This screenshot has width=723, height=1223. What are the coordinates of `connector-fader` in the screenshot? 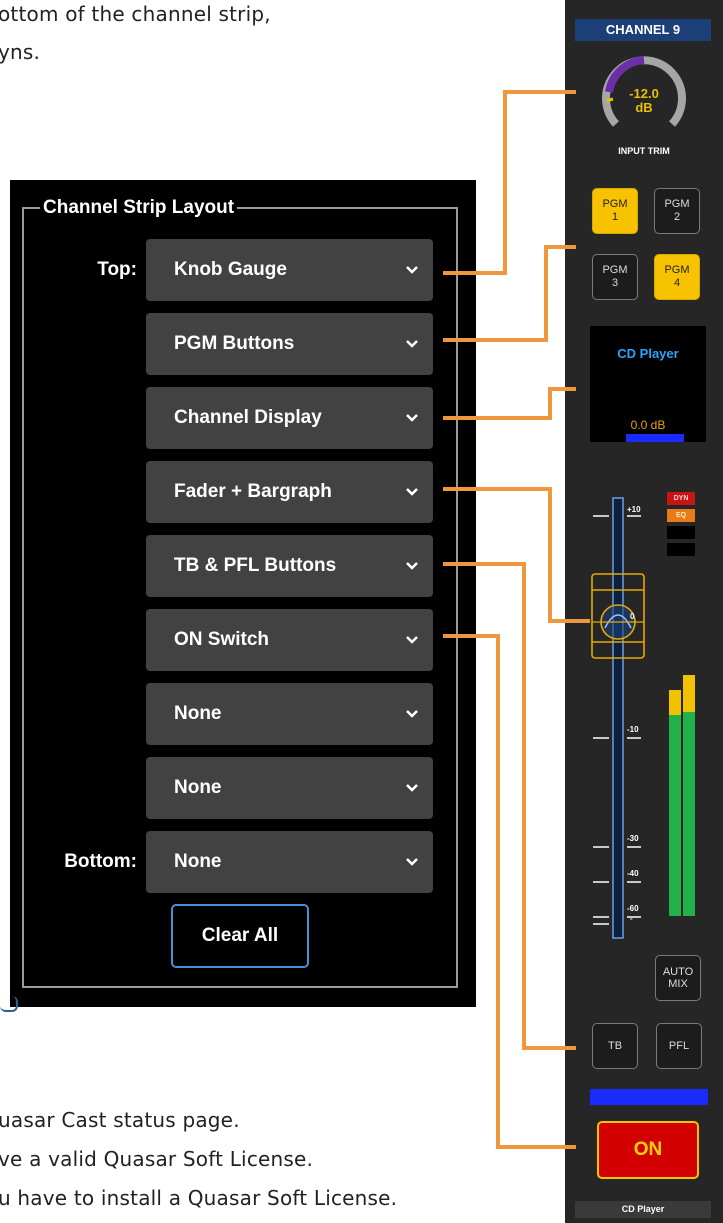 It's located at (516, 555).